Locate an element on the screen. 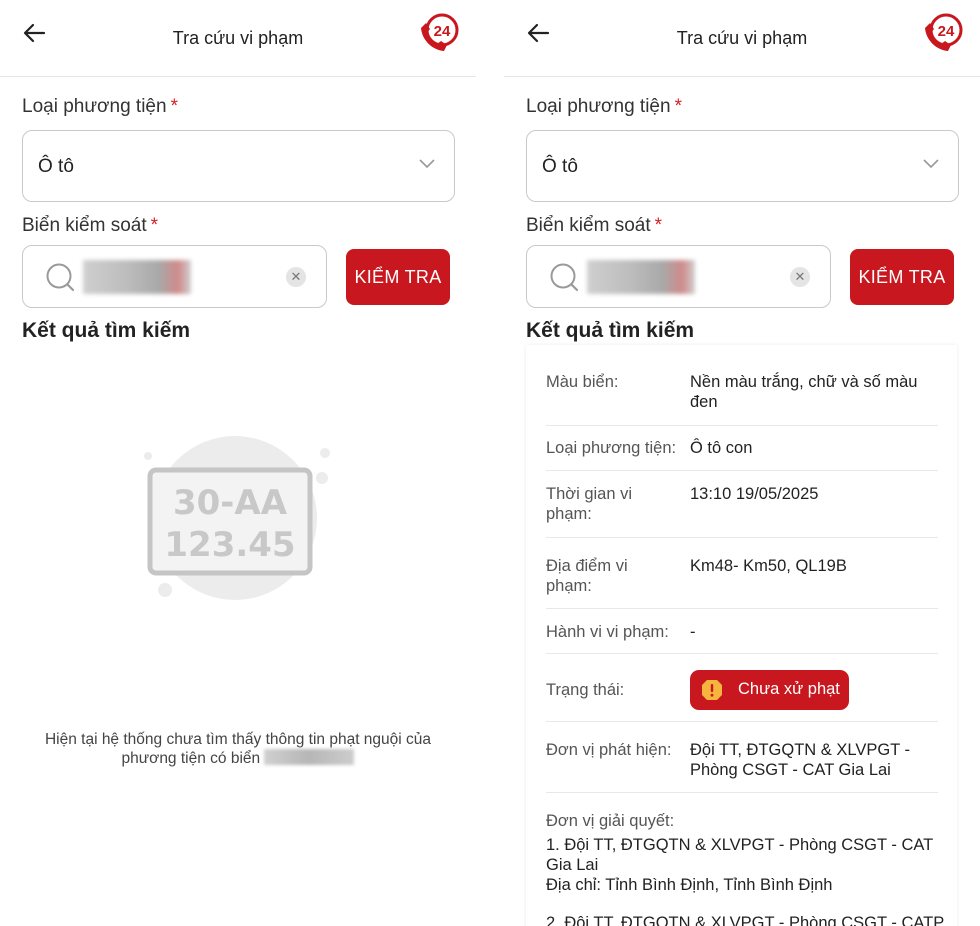  status-badge: Chưa xử phạt is located at coordinates (769, 690).